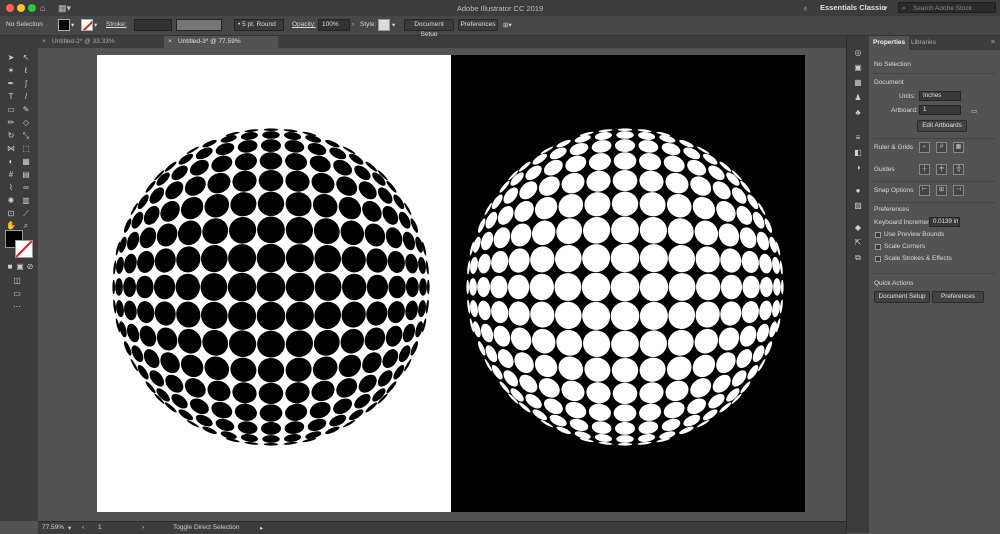 The width and height of the screenshot is (1000, 534). I want to click on transparency-panel-icon: ◑, so click(858, 168).